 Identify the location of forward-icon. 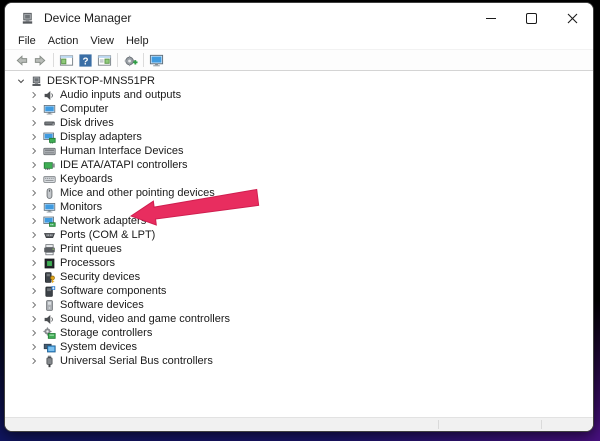
(40, 60).